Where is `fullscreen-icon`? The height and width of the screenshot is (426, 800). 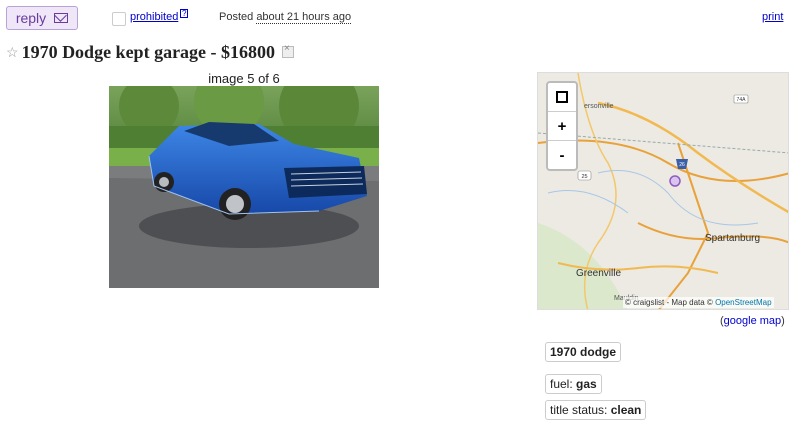 fullscreen-icon is located at coordinates (562, 97).